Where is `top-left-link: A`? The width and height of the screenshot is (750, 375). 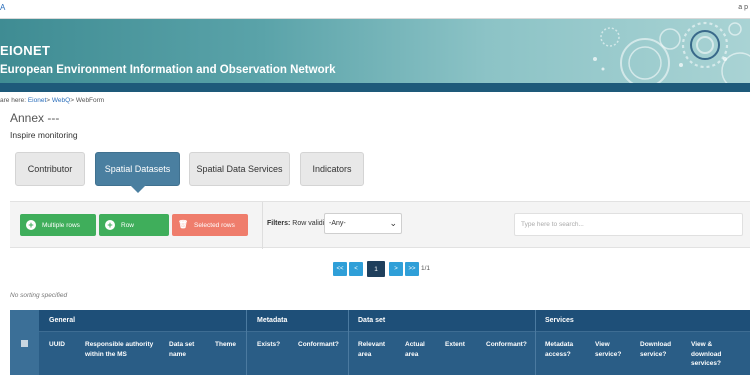 top-left-link: A is located at coordinates (2, 7).